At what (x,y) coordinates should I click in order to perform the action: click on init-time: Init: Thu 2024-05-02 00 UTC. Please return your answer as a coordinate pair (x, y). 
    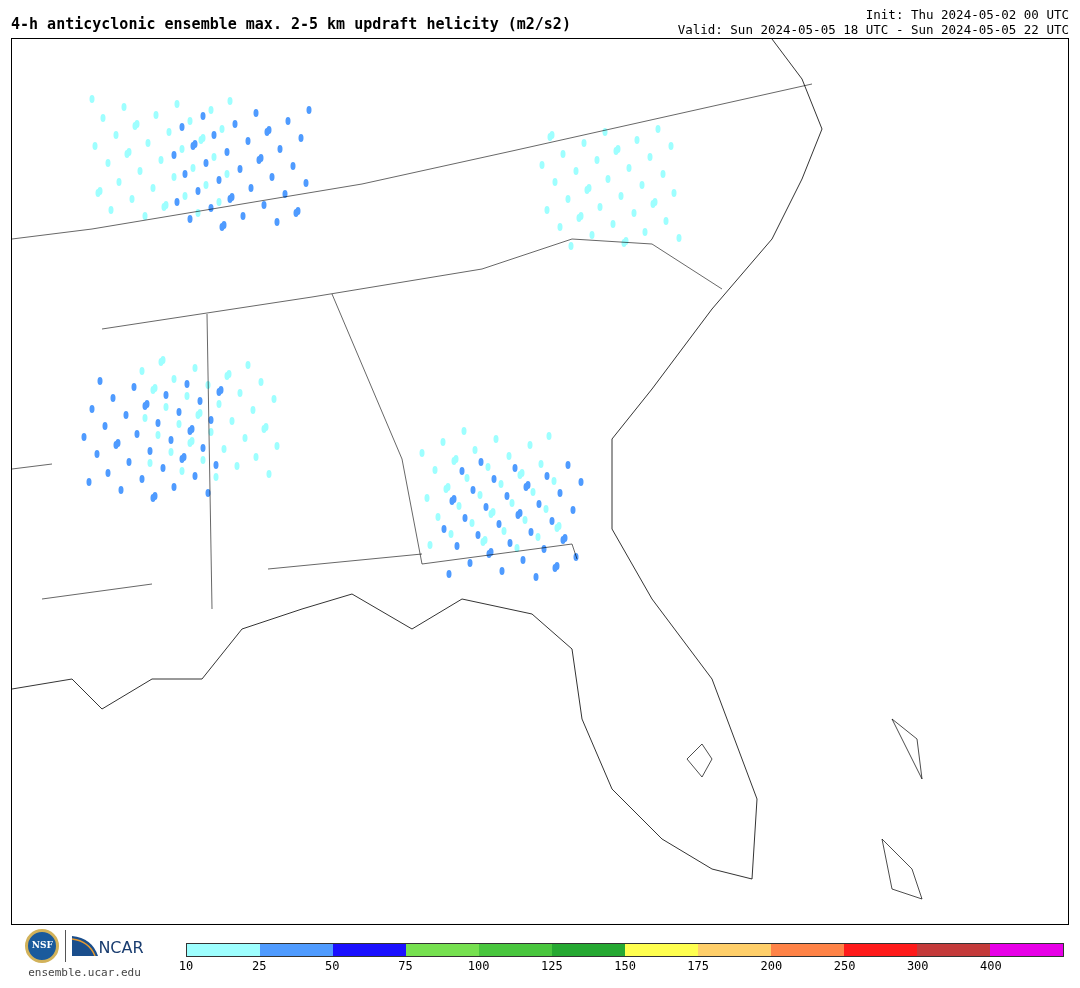
    Looking at the image, I should click on (967, 14).